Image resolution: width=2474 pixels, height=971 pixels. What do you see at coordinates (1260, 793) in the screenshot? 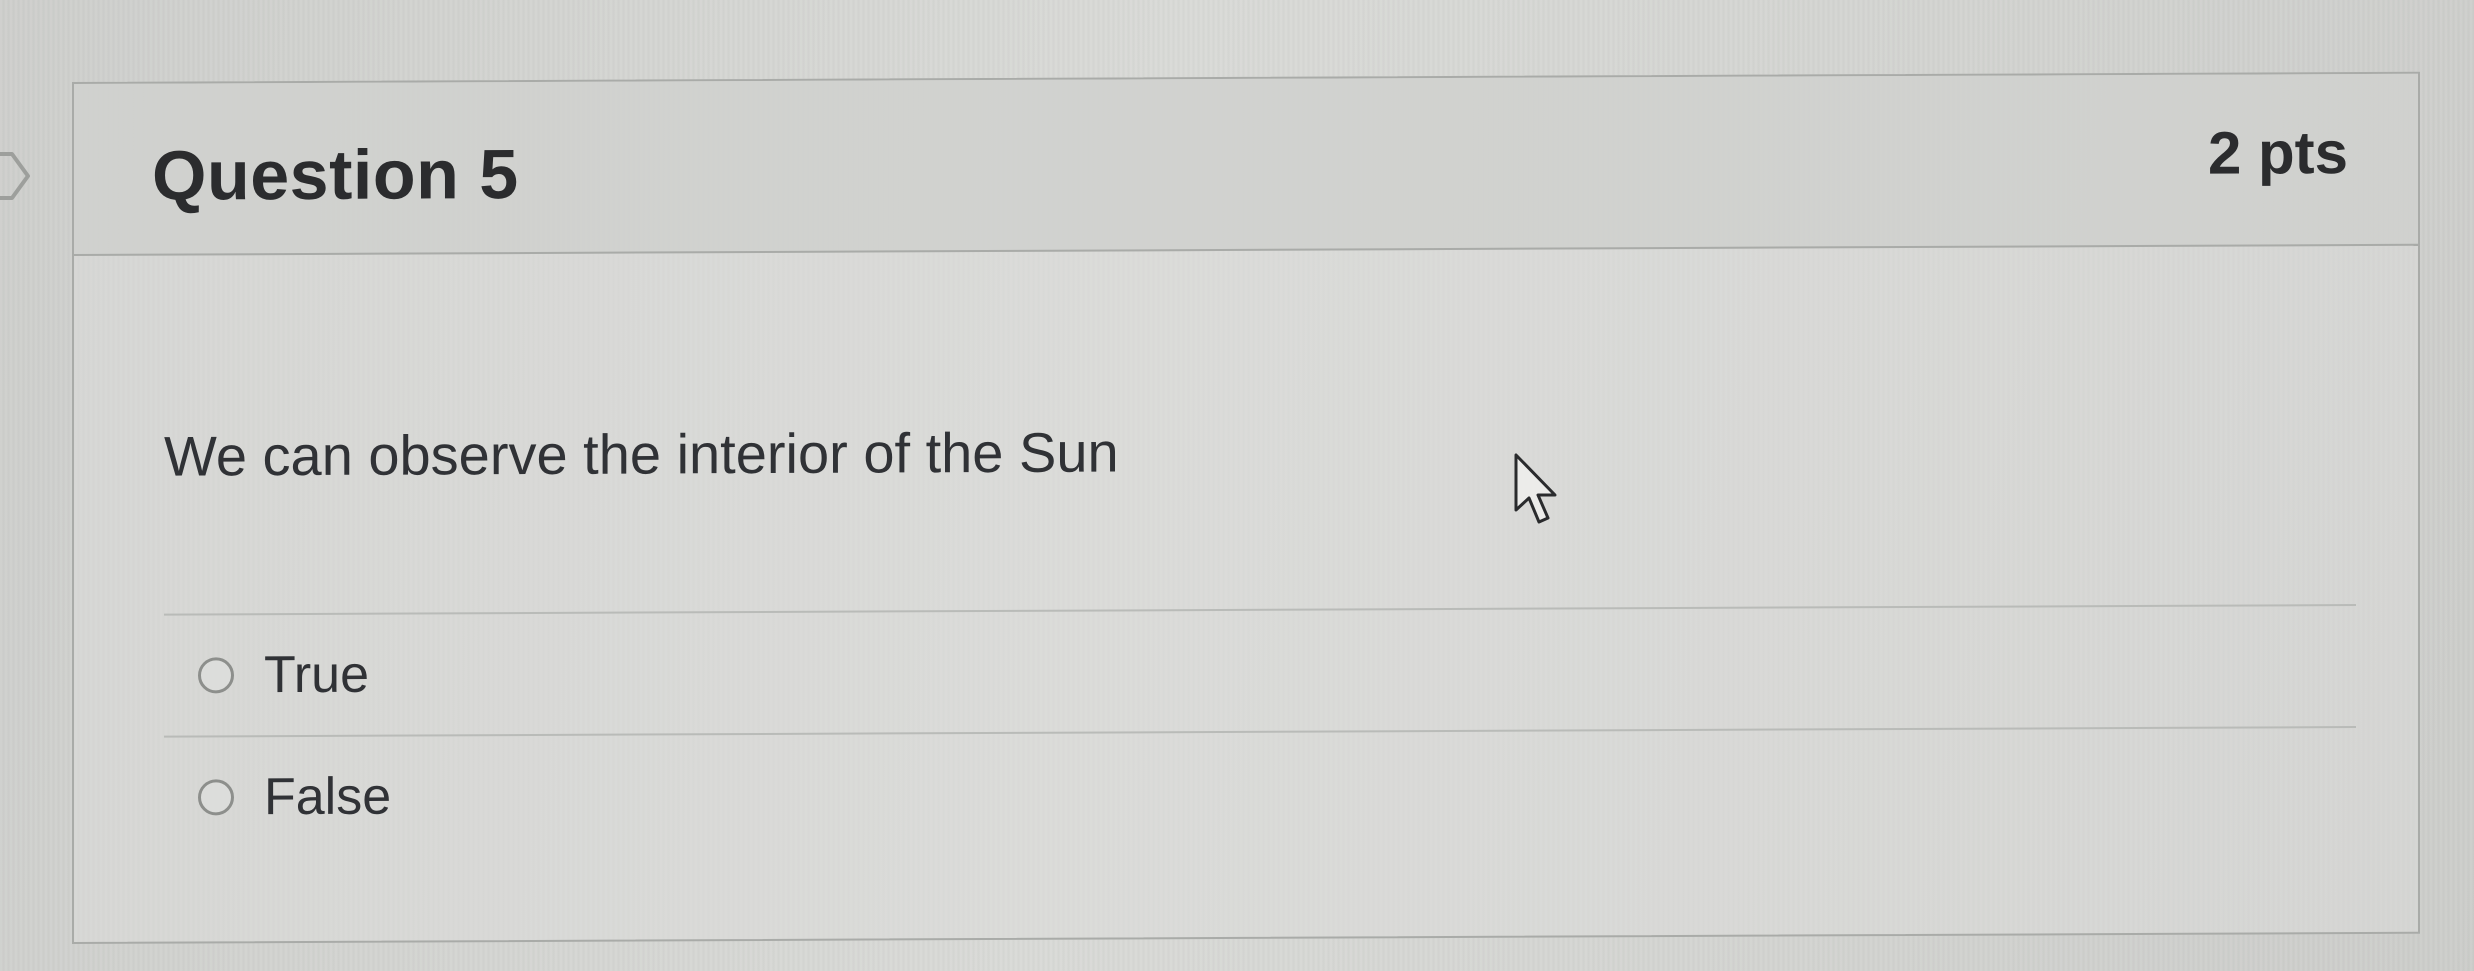
I see `answer-option-false: False` at bounding box center [1260, 793].